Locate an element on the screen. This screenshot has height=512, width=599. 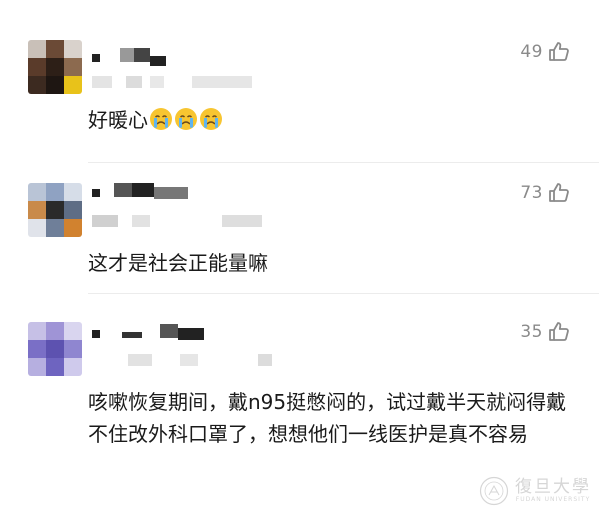
comment-body: 好暖心 is located at coordinates (331, 120).